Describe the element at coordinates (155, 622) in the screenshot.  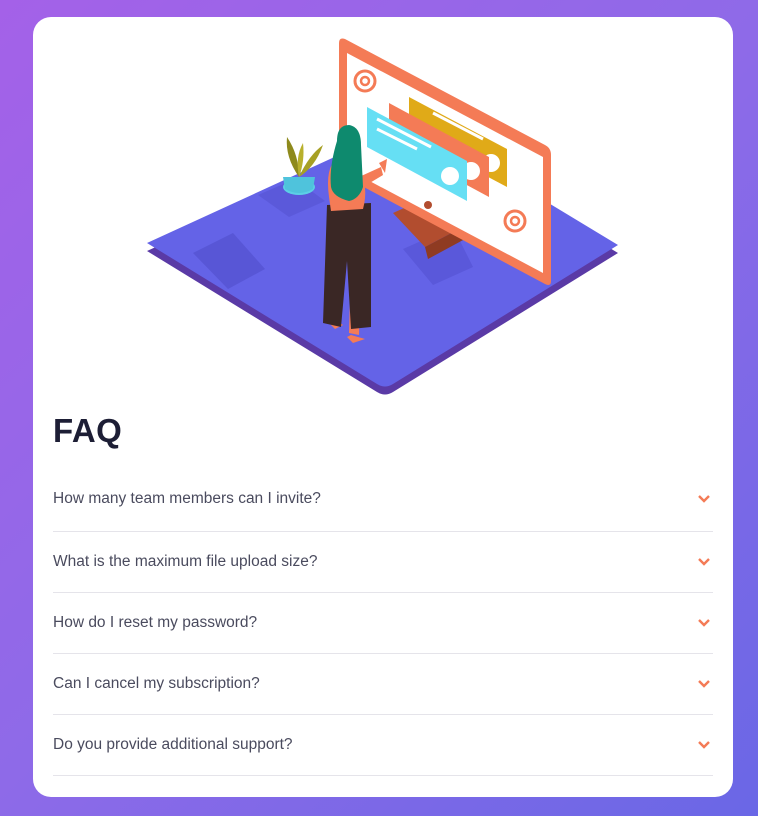
I see `faq-question: How do I reset my password?` at that location.